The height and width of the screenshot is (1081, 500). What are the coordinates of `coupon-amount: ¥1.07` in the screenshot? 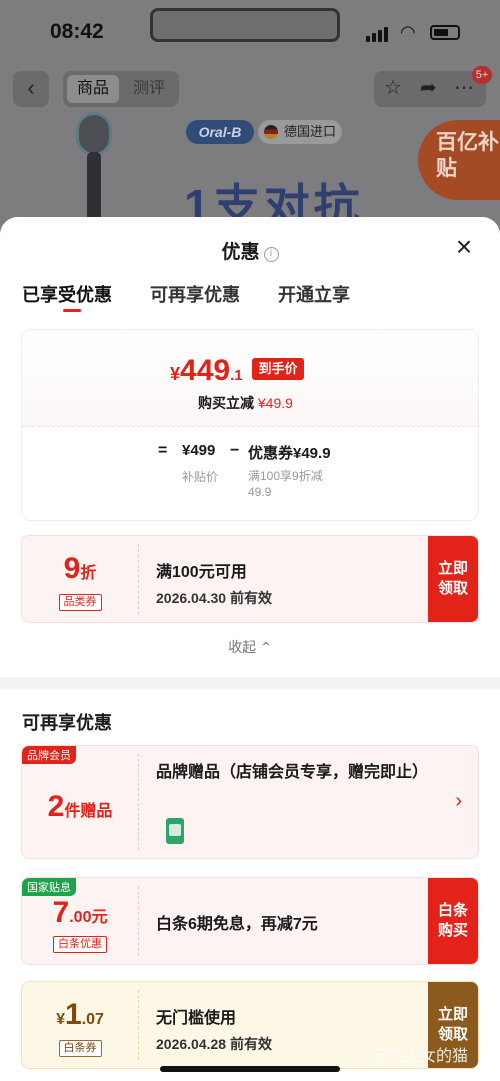 It's located at (80, 1014).